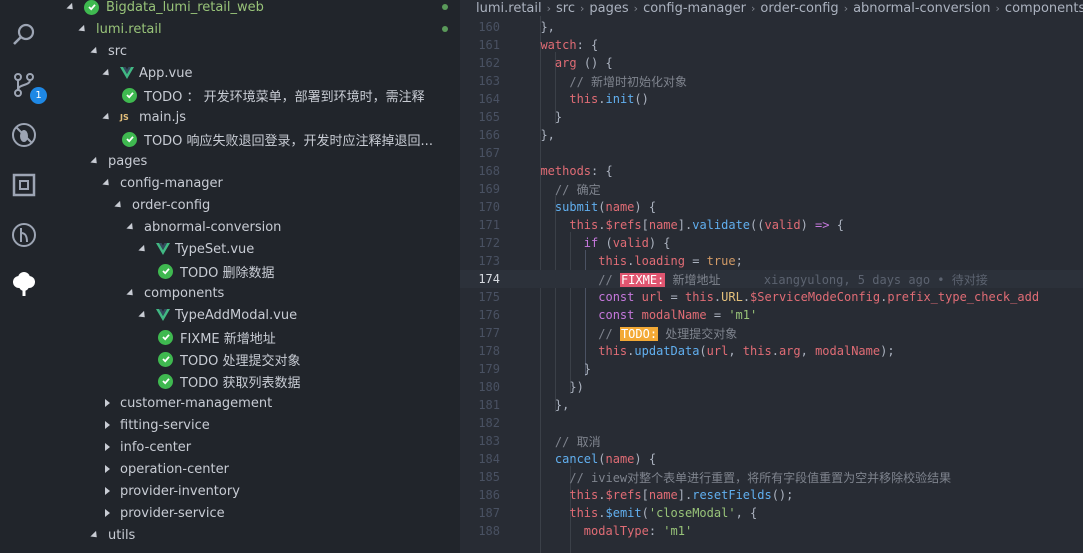 This screenshot has height=553, width=1083. What do you see at coordinates (254, 315) in the screenshot?
I see `tree-folder-item: TypeAddModal.vue` at bounding box center [254, 315].